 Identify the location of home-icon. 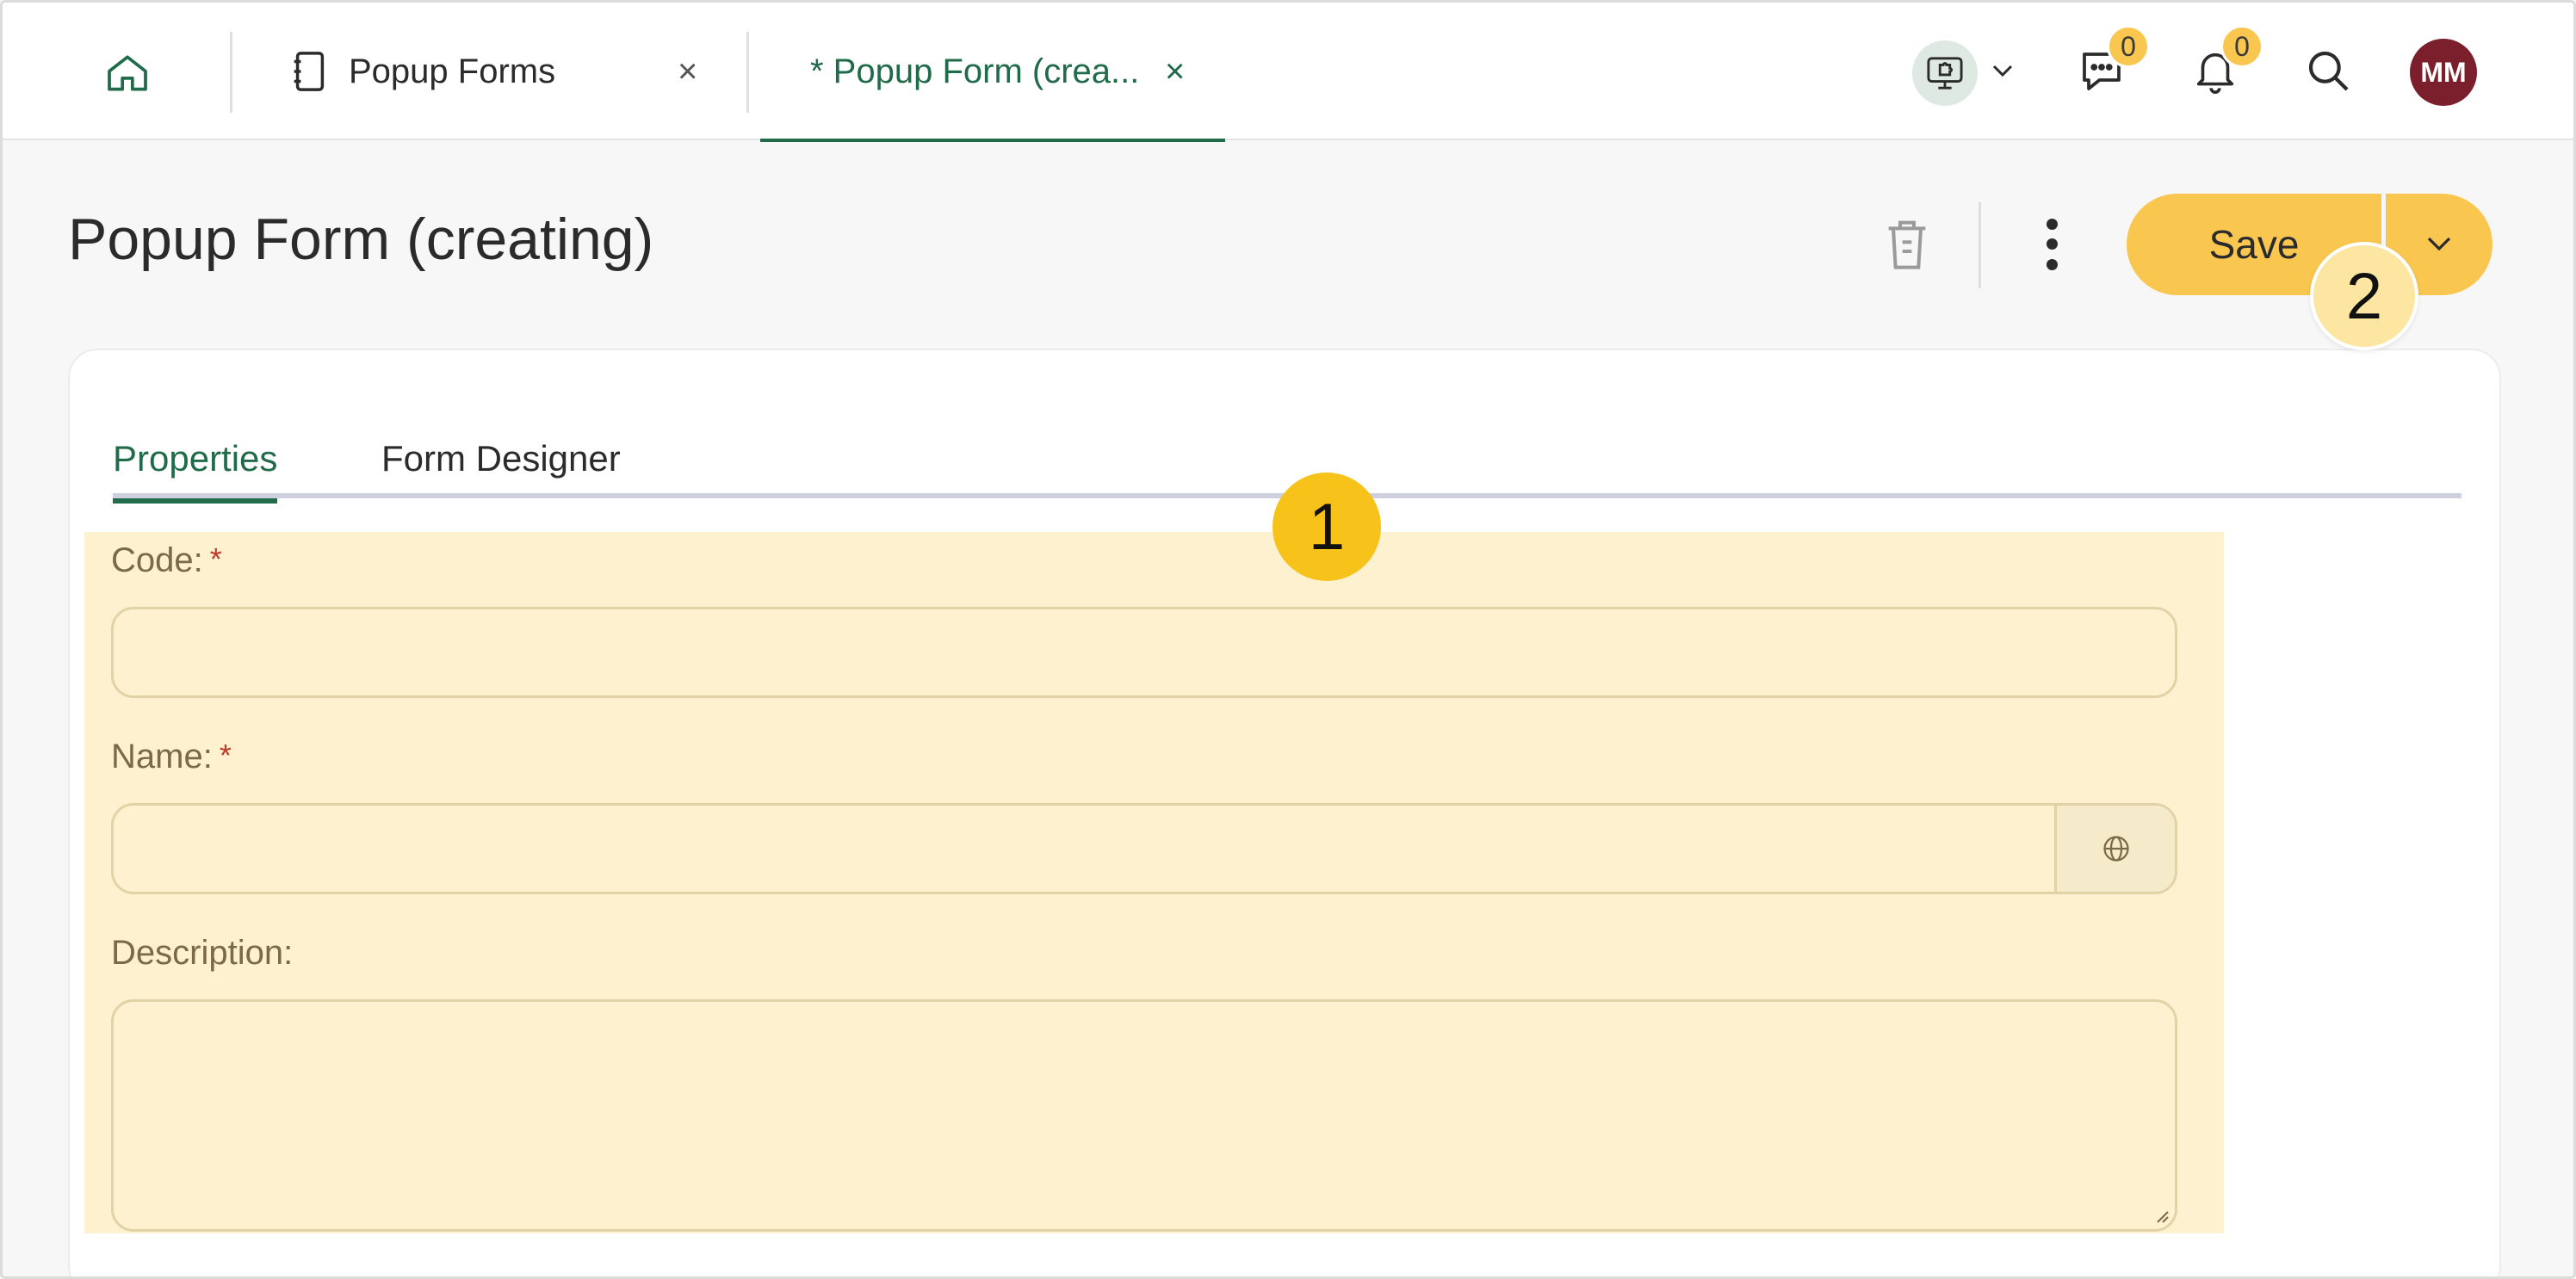
(127, 73).